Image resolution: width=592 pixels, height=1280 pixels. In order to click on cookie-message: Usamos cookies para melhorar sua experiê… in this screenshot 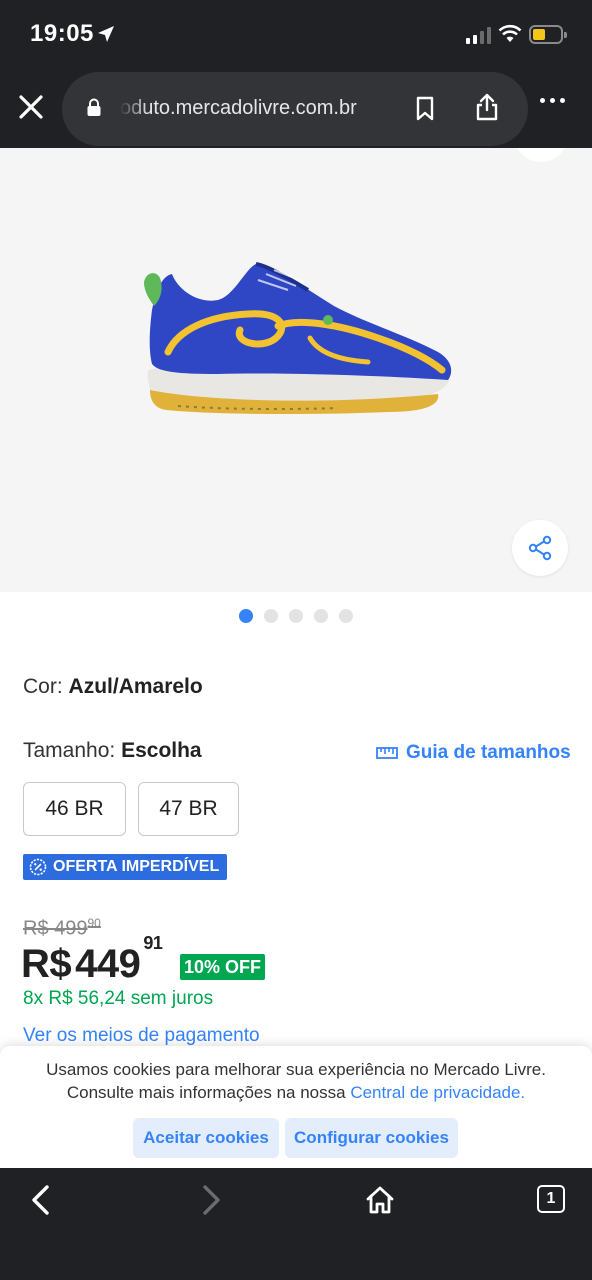, I will do `click(296, 1081)`.